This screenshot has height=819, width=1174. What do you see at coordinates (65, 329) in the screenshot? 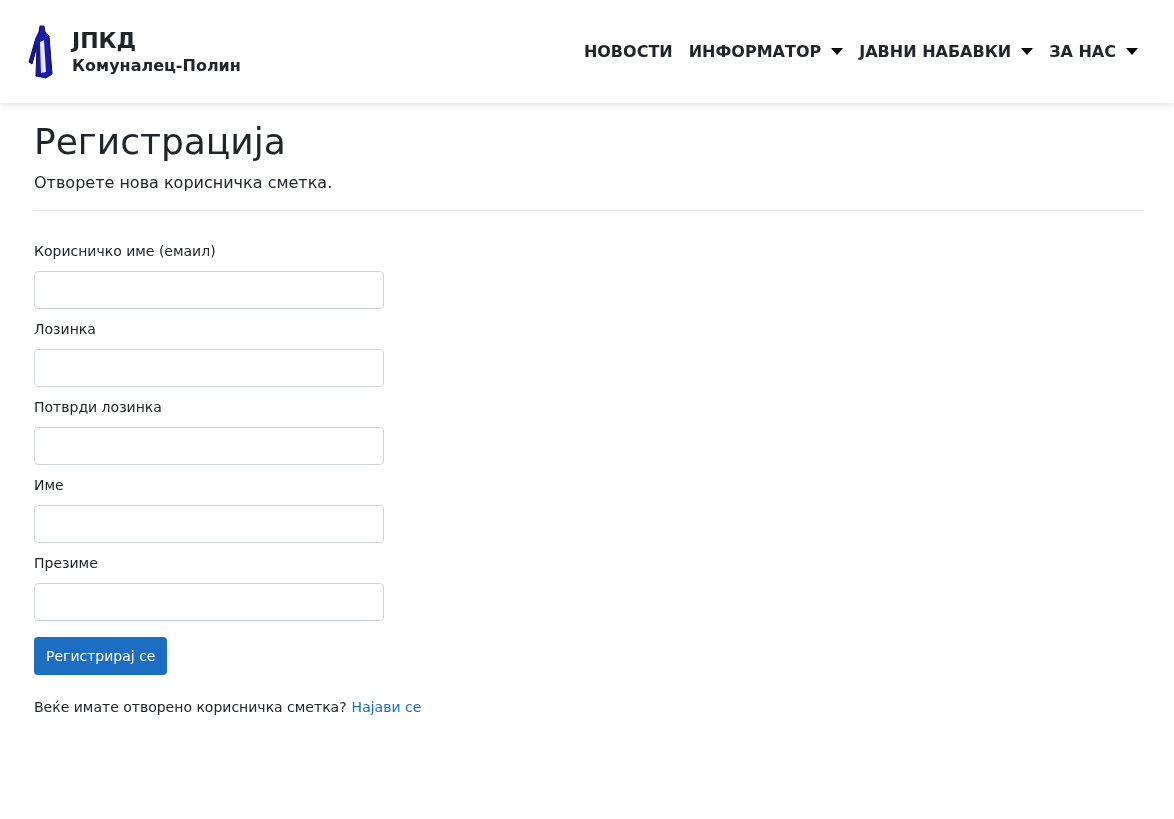
I see `field-label: Лозинка` at bounding box center [65, 329].